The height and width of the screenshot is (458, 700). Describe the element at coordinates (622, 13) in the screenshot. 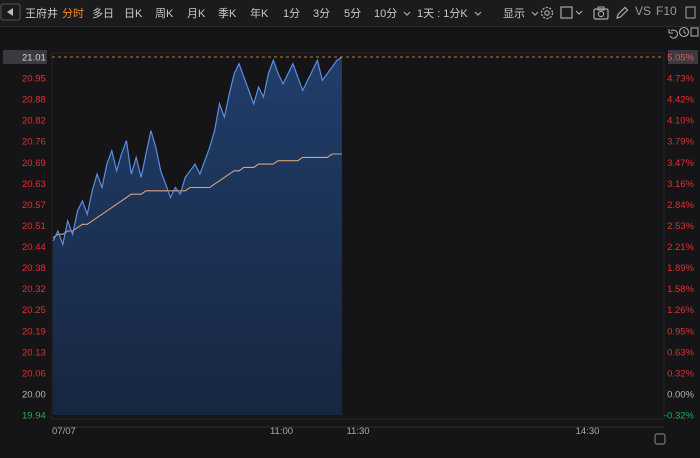

I see `pencil-icon` at that location.